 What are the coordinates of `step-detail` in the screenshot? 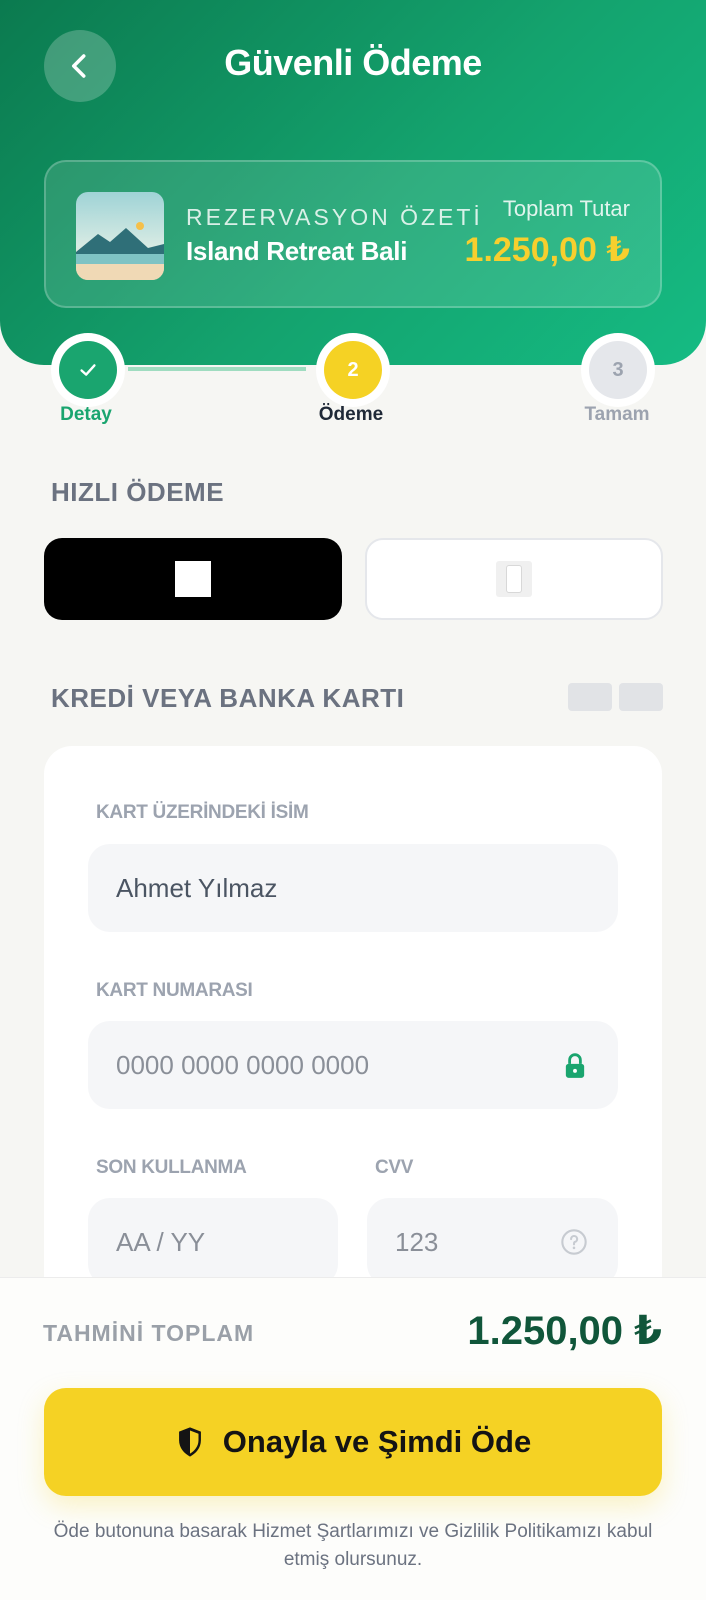 It's located at (88, 370).